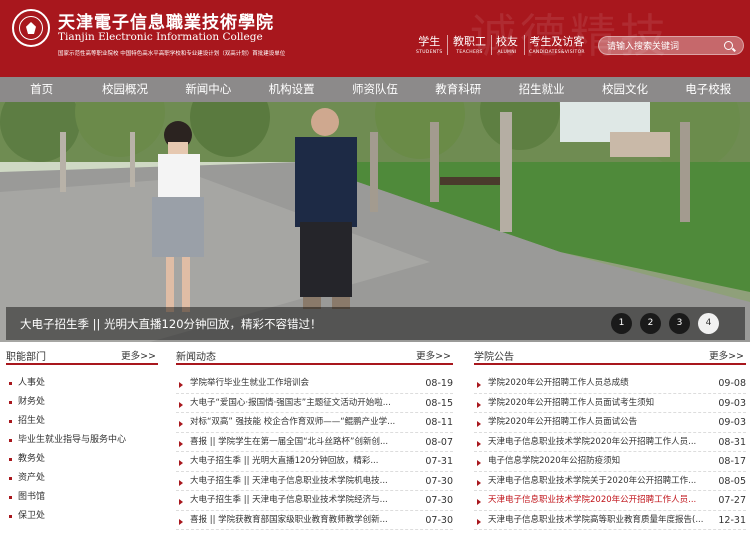 This screenshot has height=545, width=750. I want to click on news-item: 喜报 || 学院学生在第一届全国“北斗丝路杯”创新创... 08-07, so click(314, 443).